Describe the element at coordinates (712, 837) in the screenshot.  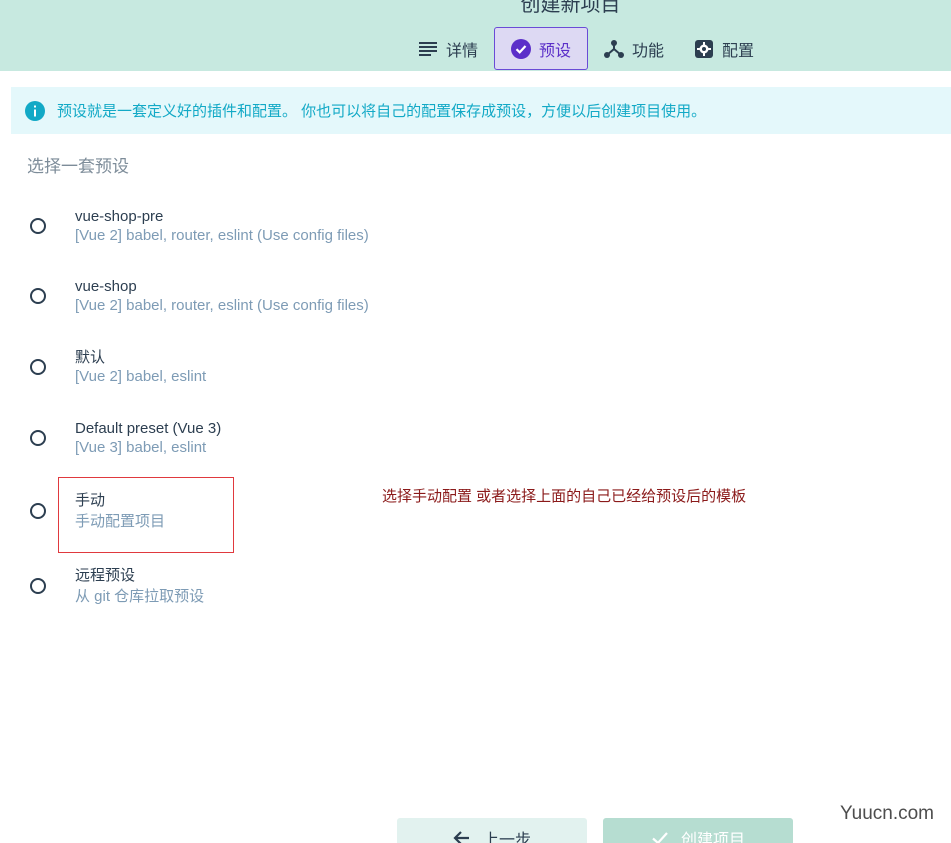
I see `create-project-button-label: 创建项目` at that location.